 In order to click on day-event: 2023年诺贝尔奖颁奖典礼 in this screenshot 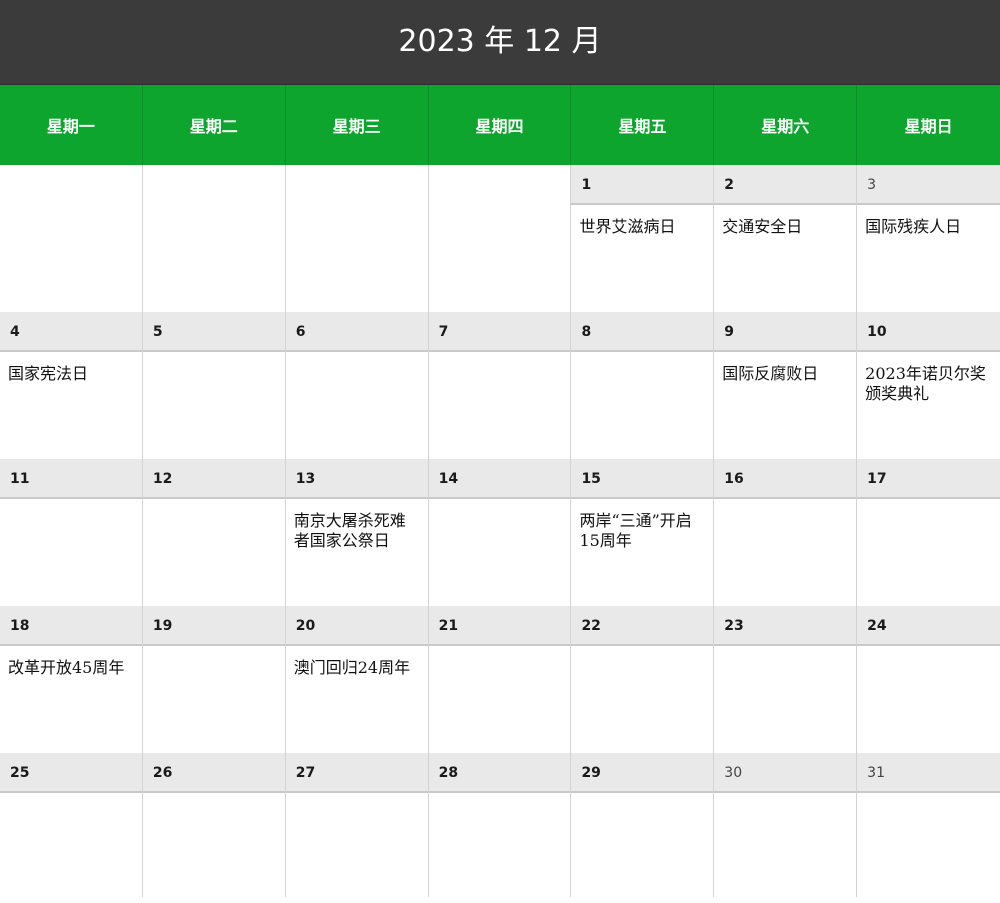, I will do `click(928, 405)`.